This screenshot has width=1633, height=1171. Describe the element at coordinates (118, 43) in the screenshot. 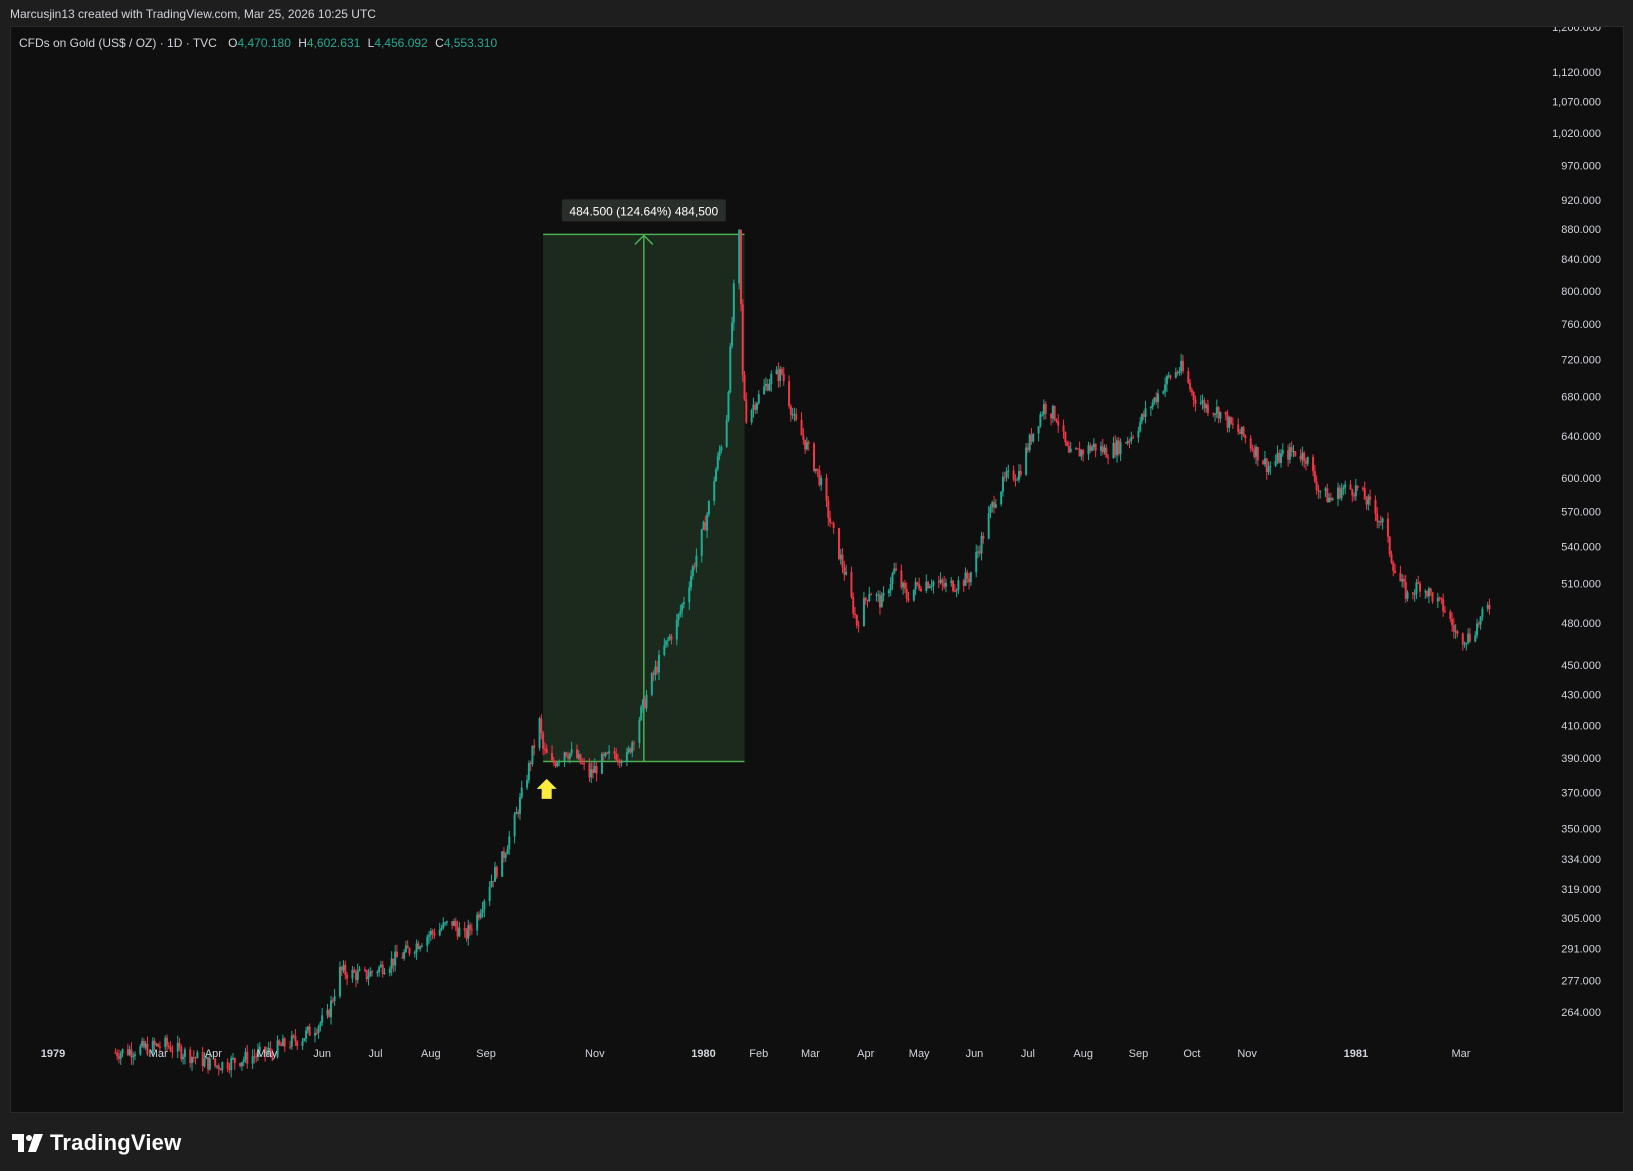

I see `symbol-name: CFDs on Gold (US$ / OZ) · 1D · TVC` at that location.